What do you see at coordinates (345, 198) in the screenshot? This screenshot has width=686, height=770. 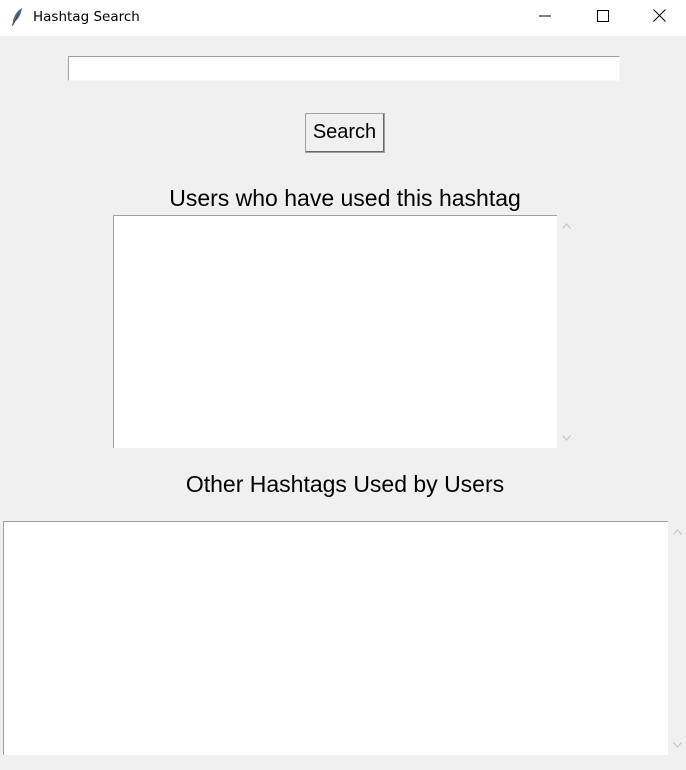 I see `users-section-label: Users who have used this hashtag` at bounding box center [345, 198].